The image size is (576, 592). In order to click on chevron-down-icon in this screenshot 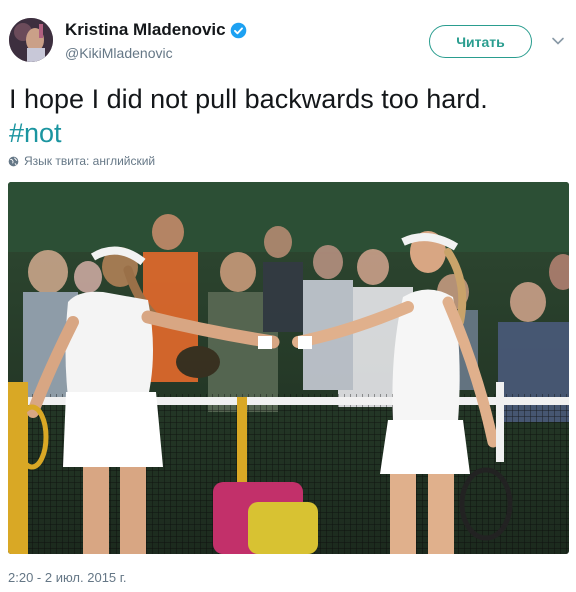, I will do `click(558, 41)`.